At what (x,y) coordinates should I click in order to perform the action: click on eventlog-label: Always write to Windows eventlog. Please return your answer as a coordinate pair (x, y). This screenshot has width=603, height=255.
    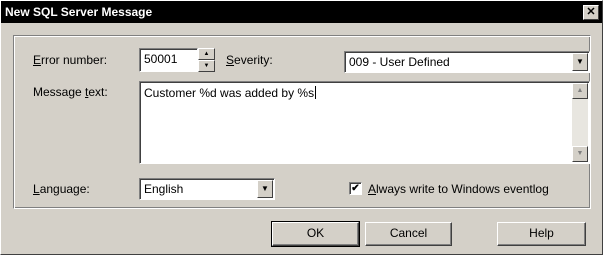
    Looking at the image, I should click on (458, 189).